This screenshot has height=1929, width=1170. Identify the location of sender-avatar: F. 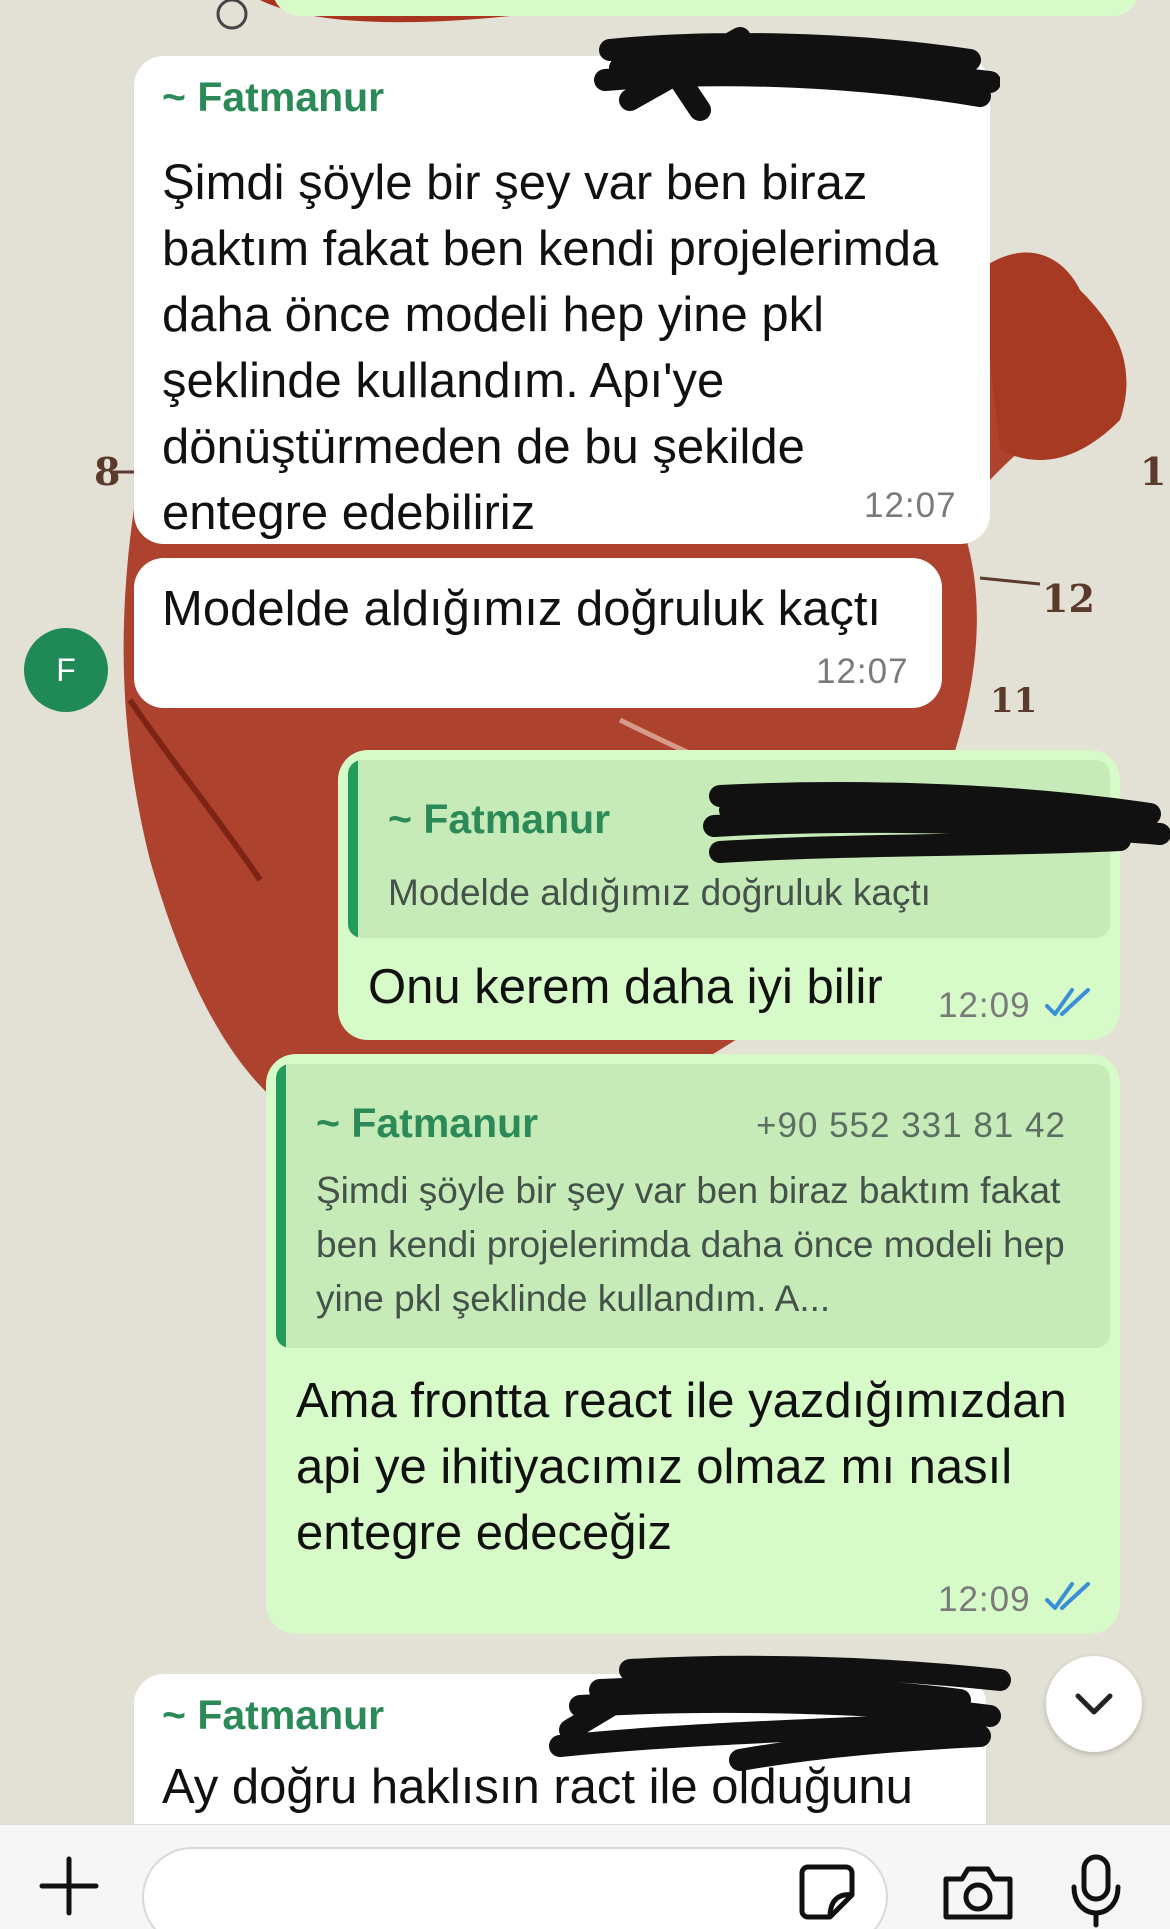
(66, 670).